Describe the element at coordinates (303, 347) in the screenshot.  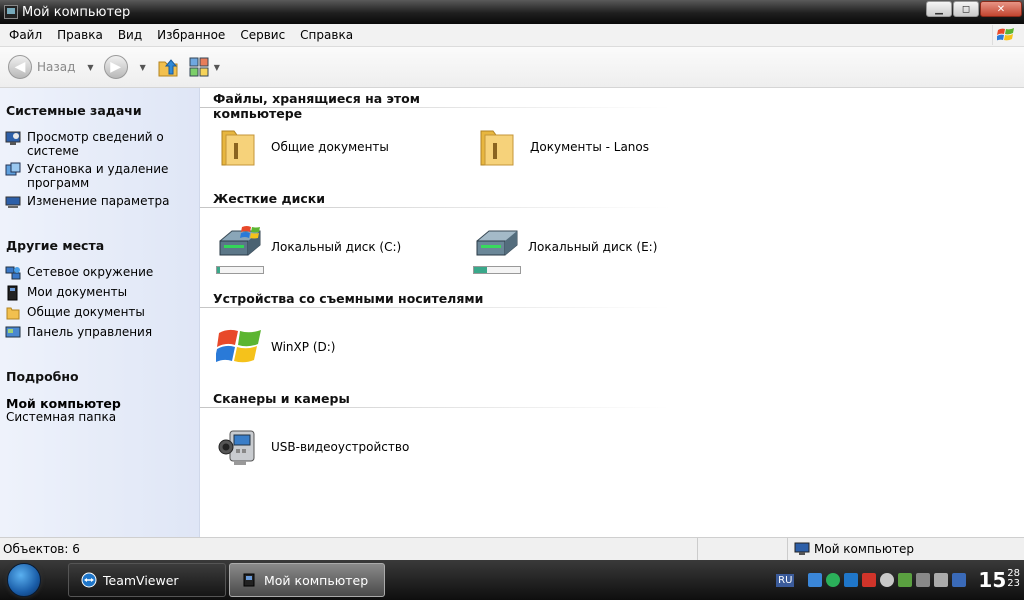
I see `item-label: WinXP (D:)` at that location.